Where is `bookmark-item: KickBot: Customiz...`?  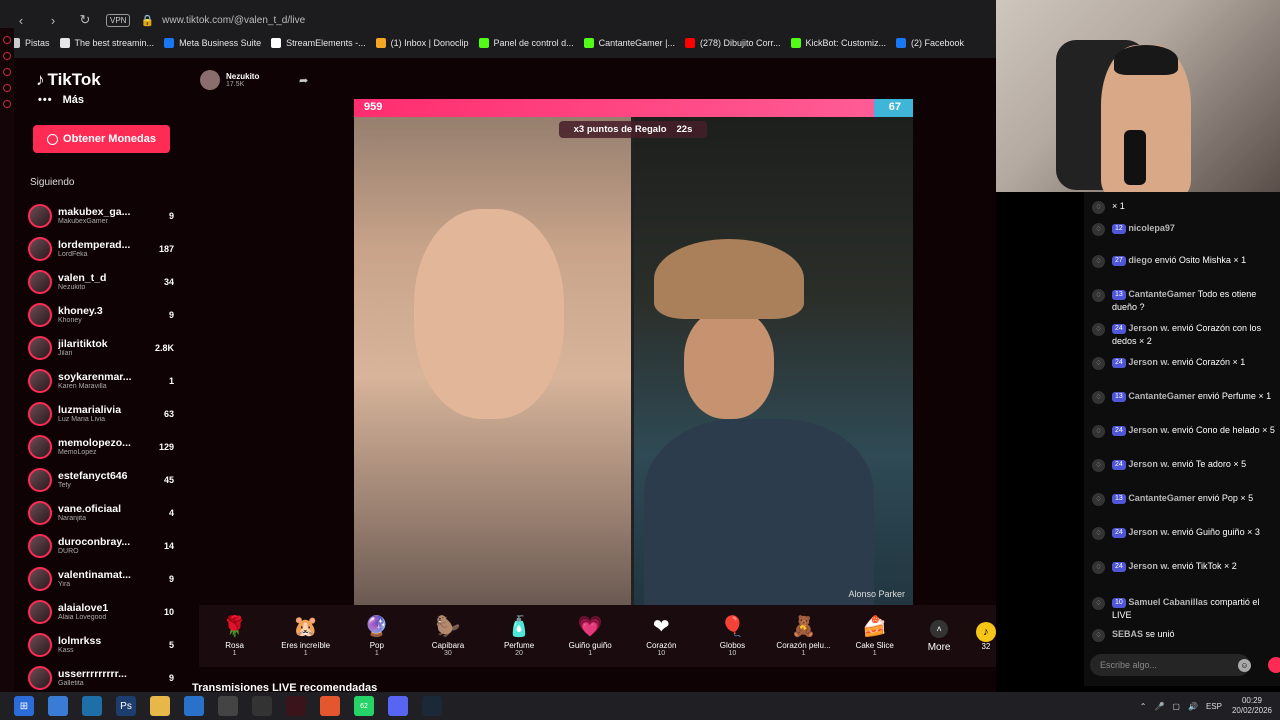
bookmark-item: KickBot: Customiz... is located at coordinates (838, 43).